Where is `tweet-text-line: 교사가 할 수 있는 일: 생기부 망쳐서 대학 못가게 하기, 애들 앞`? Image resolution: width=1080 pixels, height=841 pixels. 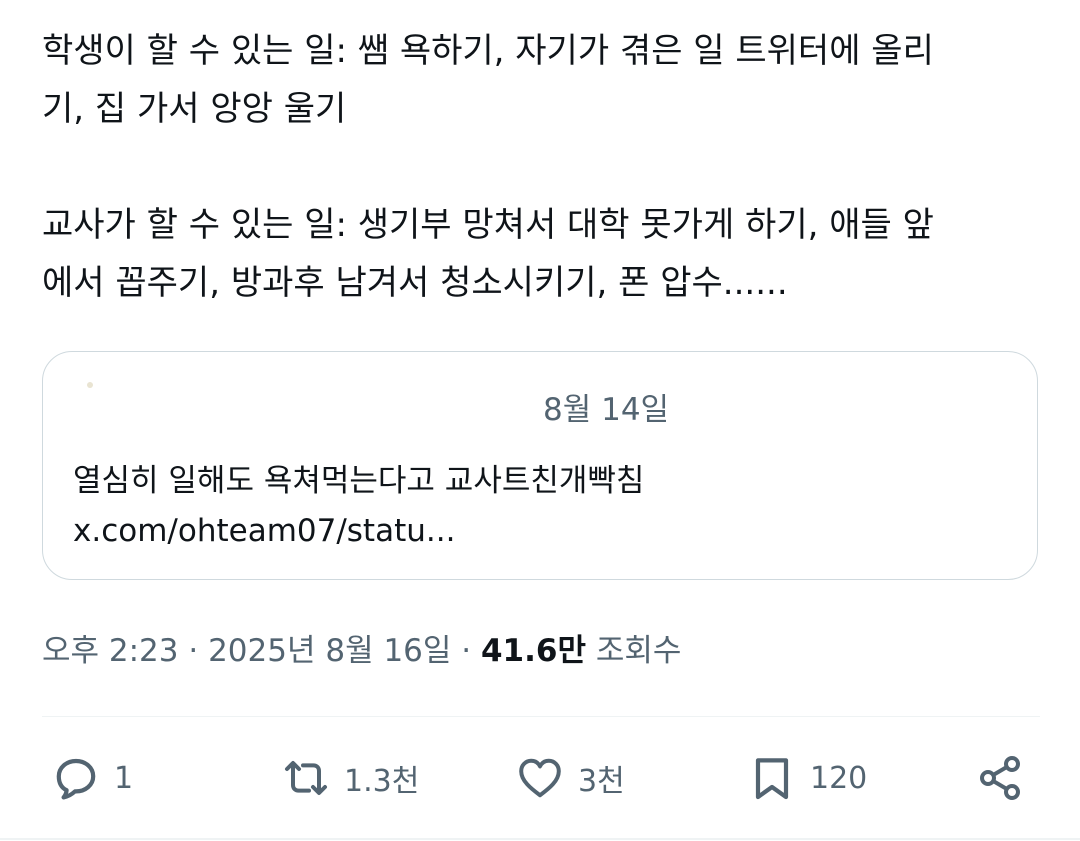 tweet-text-line: 교사가 할 수 있는 일: 생기부 망쳐서 대학 못가게 하기, 애들 앞 is located at coordinates (488, 225).